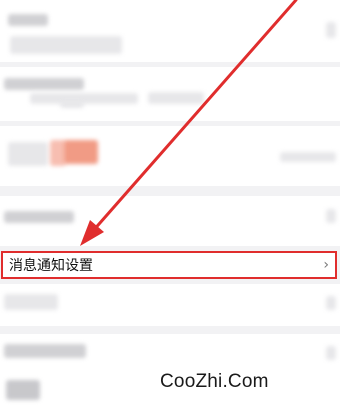 The image size is (340, 411). What do you see at coordinates (214, 381) in the screenshot?
I see `watermark-text: CooZhi.Com` at bounding box center [214, 381].